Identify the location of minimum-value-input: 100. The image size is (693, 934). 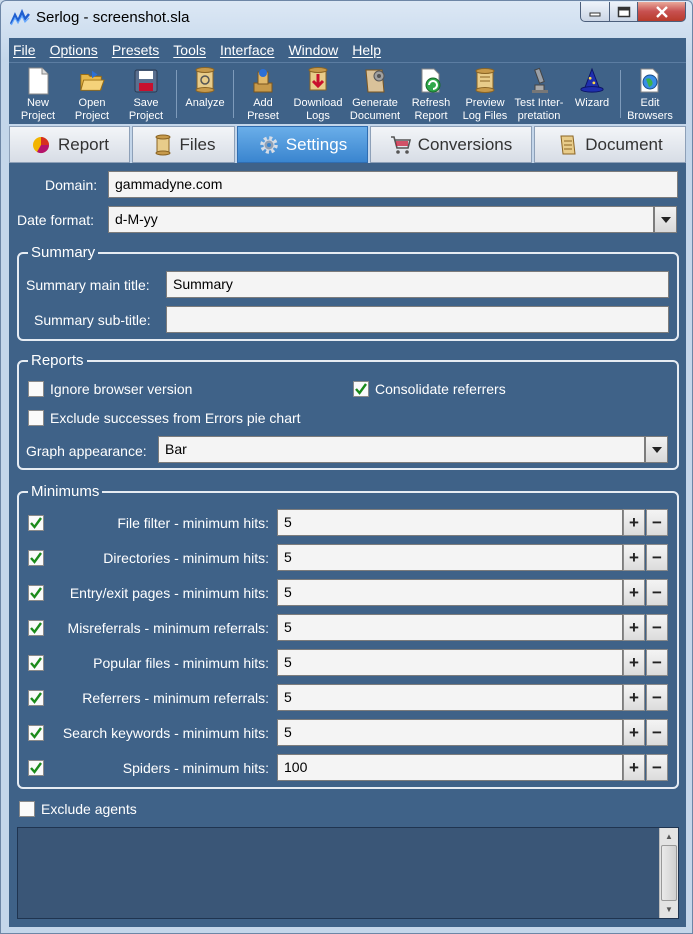
(450, 767).